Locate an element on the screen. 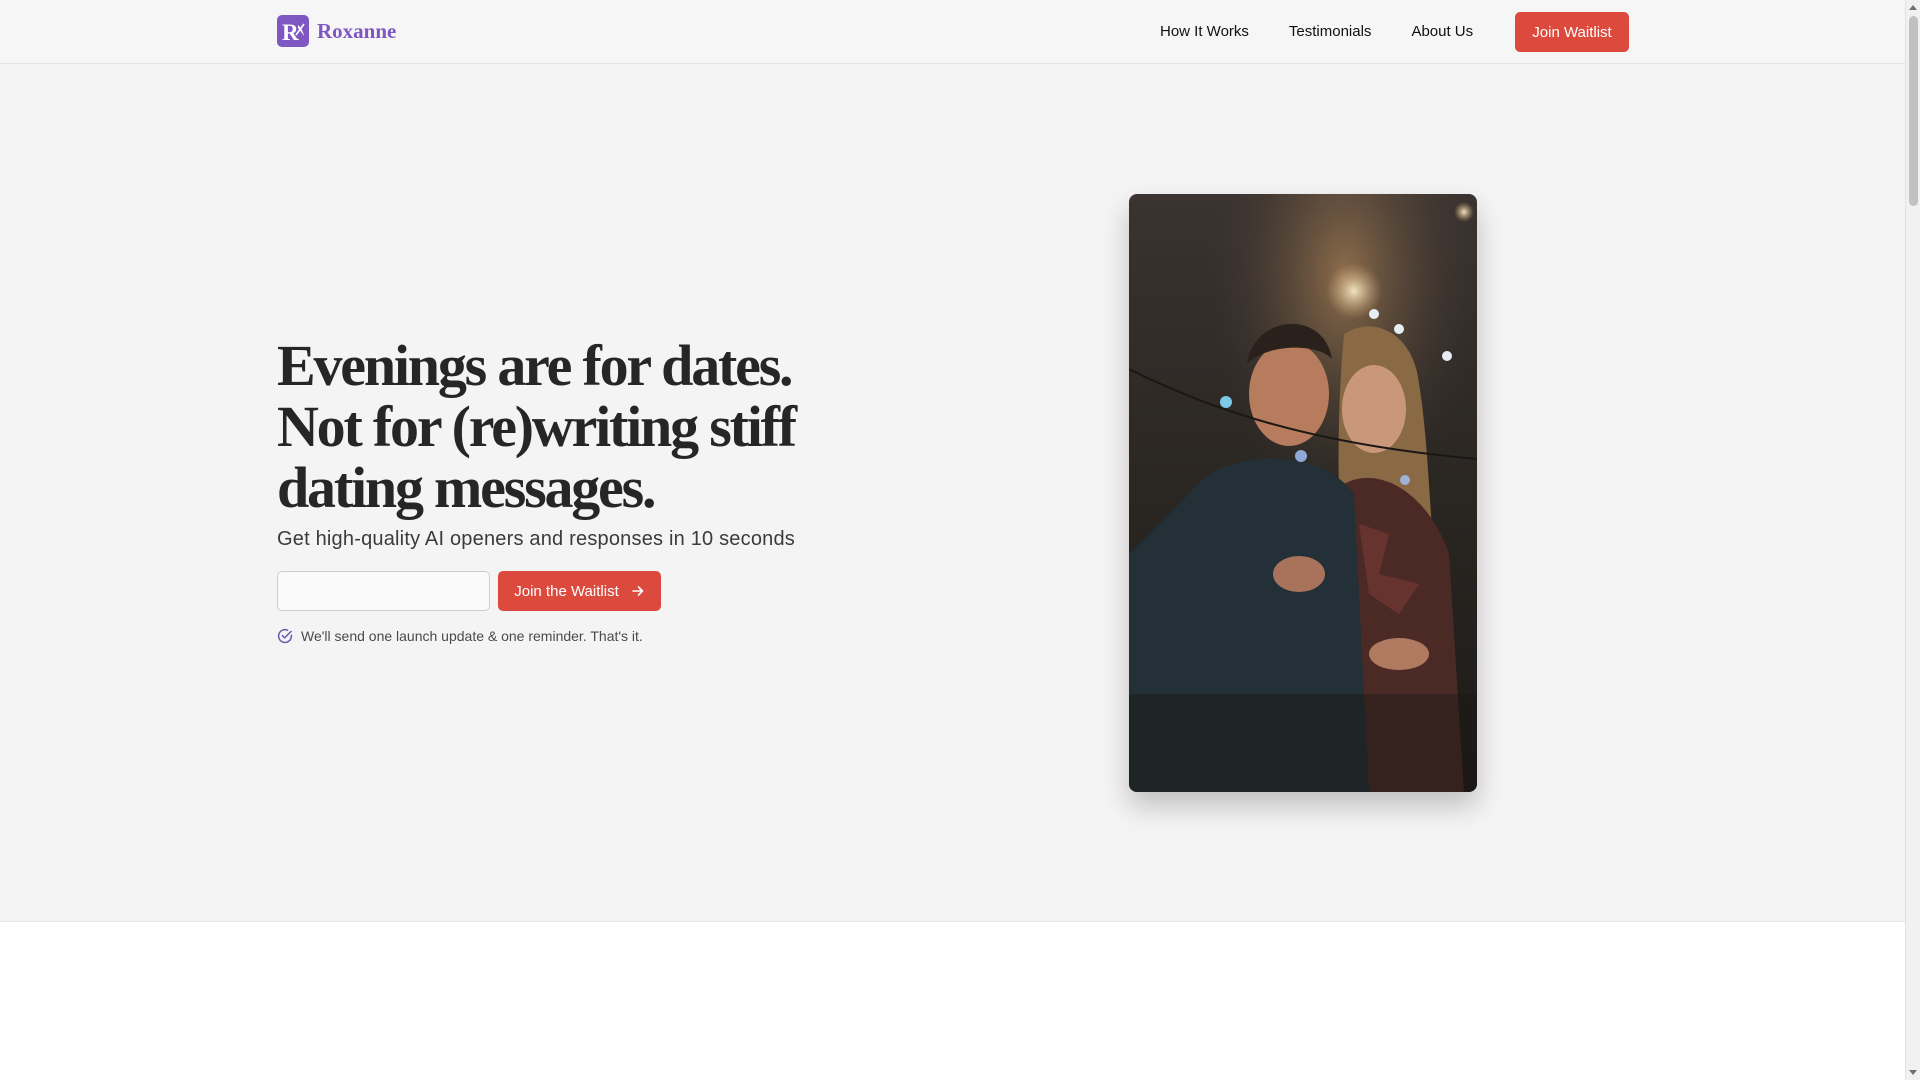  header-join-waitlist-button: Join Waitlist is located at coordinates (1572, 32).